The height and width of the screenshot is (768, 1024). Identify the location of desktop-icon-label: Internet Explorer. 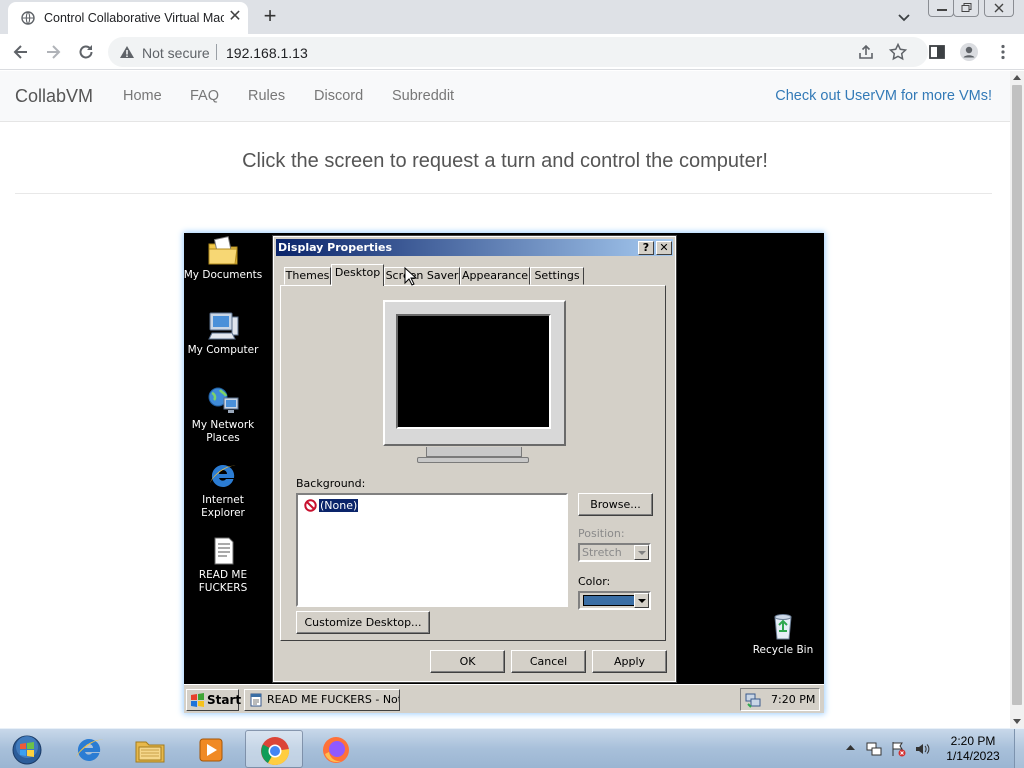
(223, 506).